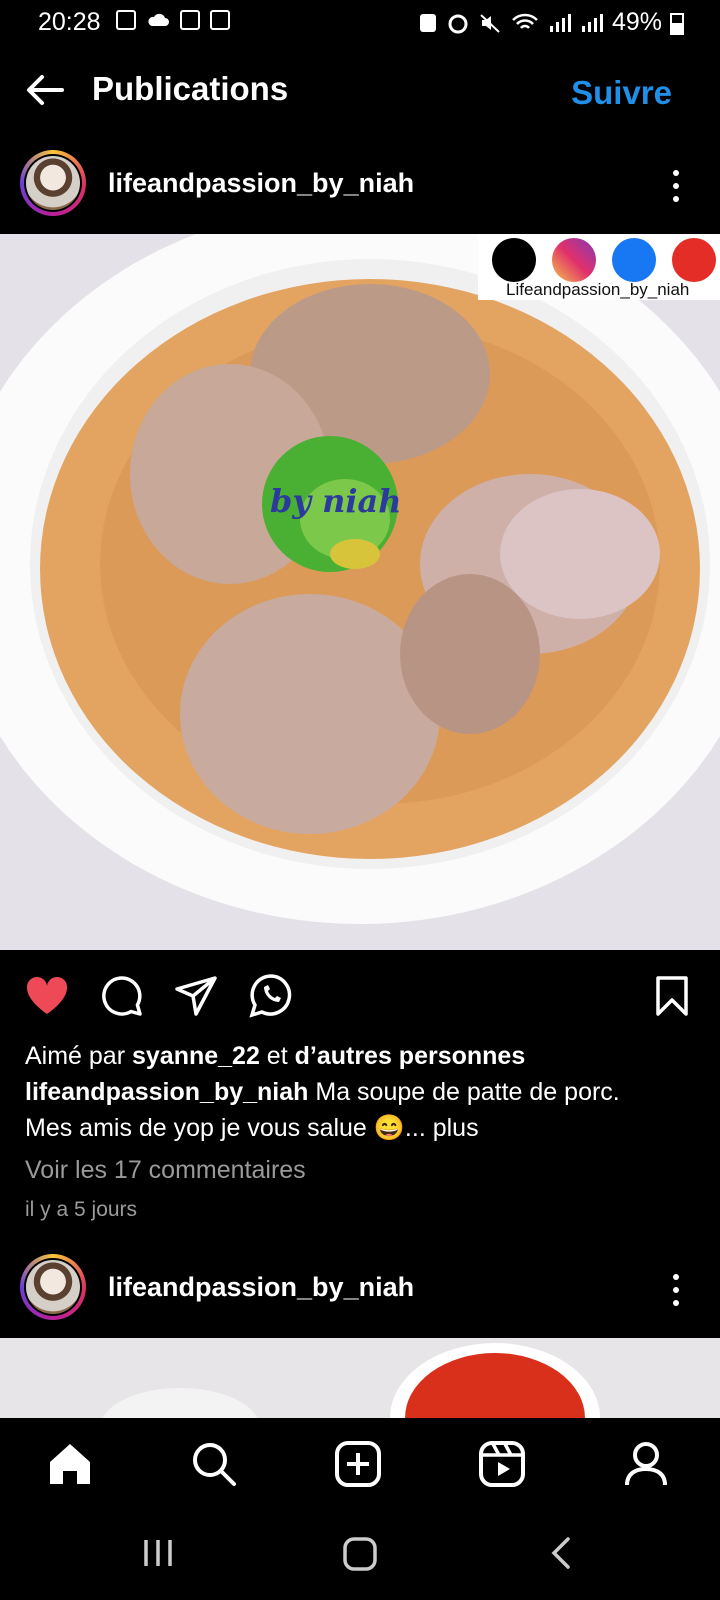  I want to click on caption-more-link: ... plus, so click(442, 1128).